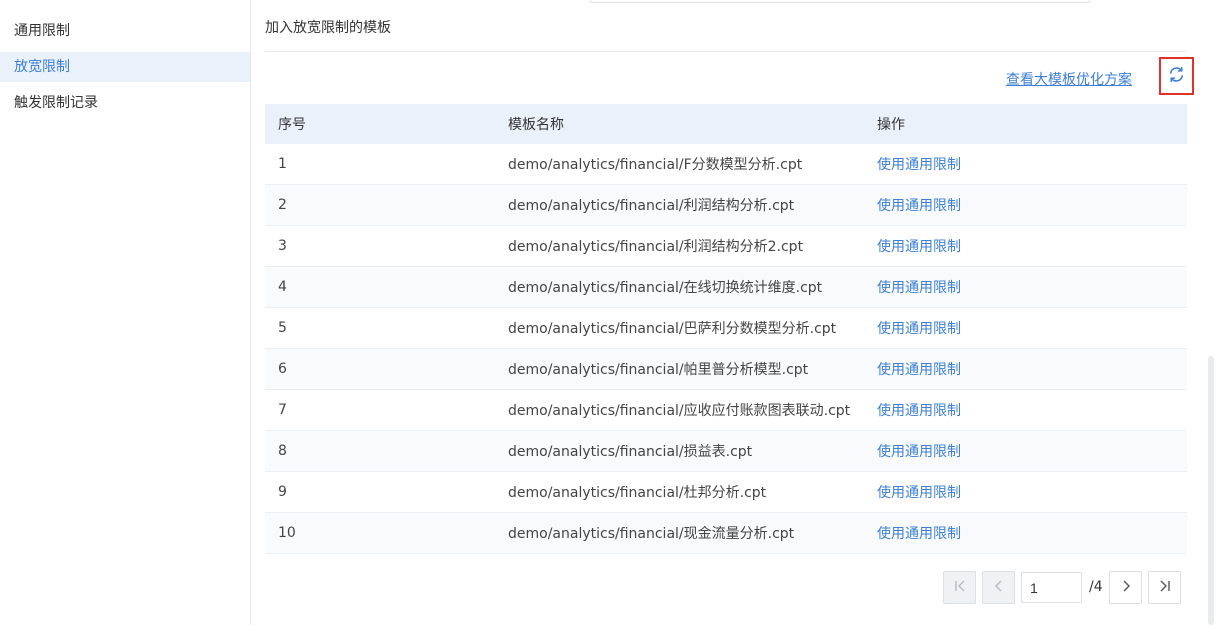 Image resolution: width=1222 pixels, height=625 pixels. Describe the element at coordinates (282, 328) in the screenshot. I see `row-index: 5` at that location.